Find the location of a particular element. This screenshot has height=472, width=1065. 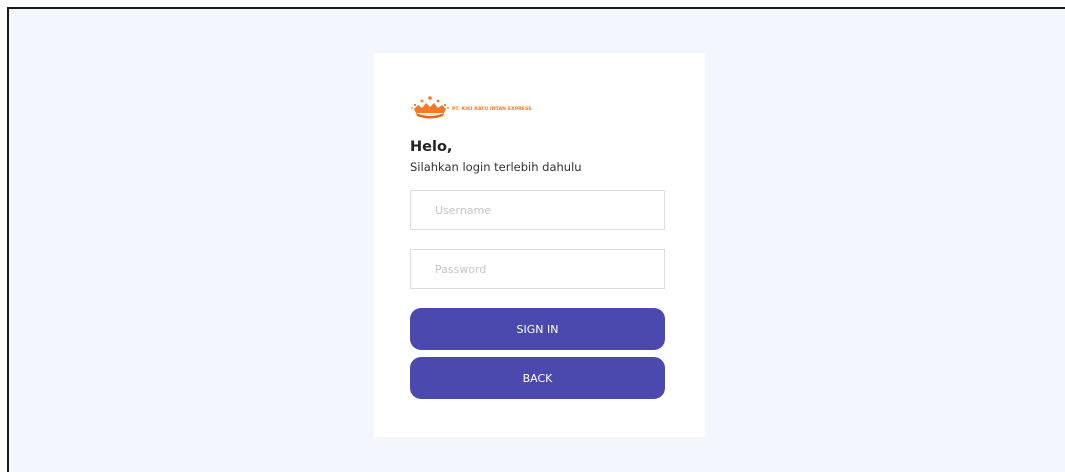

company-name: PT. KIKI RATU INTAN EXPRESS is located at coordinates (492, 109).